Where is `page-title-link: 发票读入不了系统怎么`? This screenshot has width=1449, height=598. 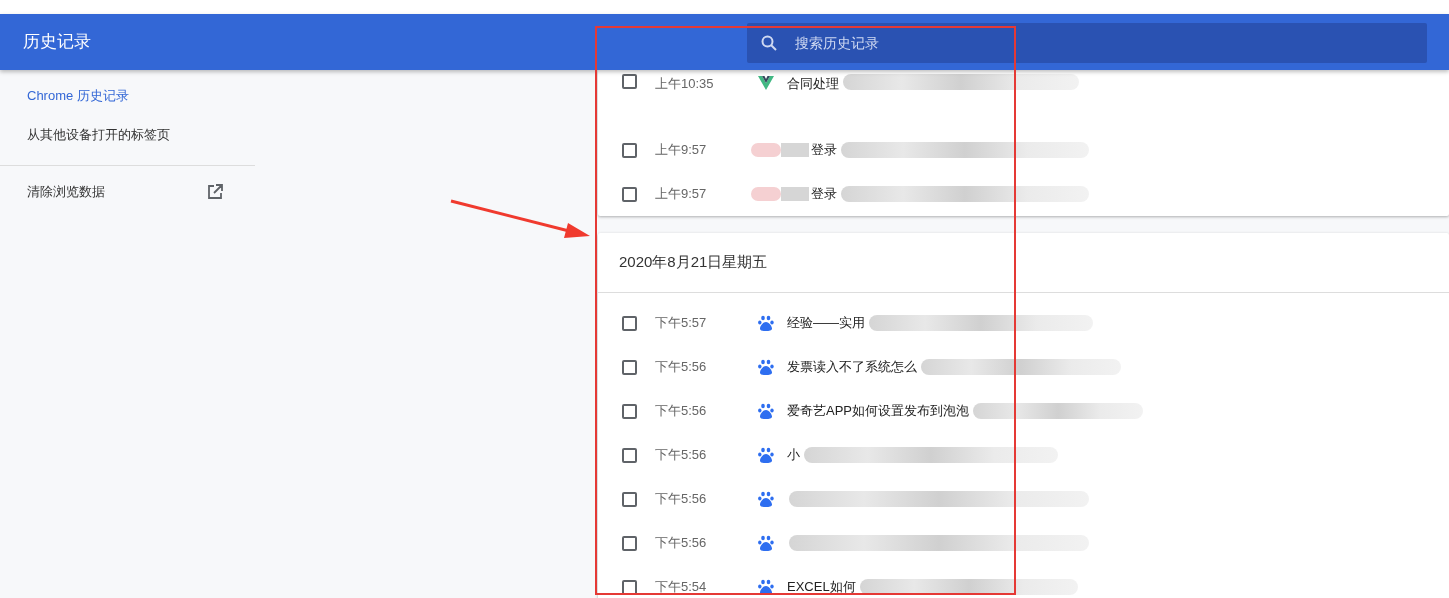 page-title-link: 发票读入不了系统怎么 is located at coordinates (852, 367).